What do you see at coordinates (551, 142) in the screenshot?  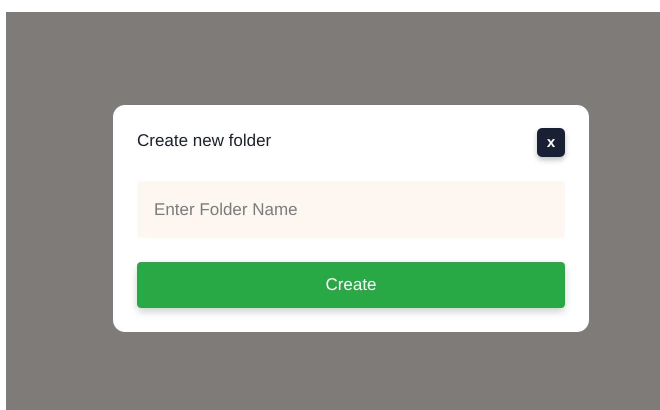 I see `close-button: x` at bounding box center [551, 142].